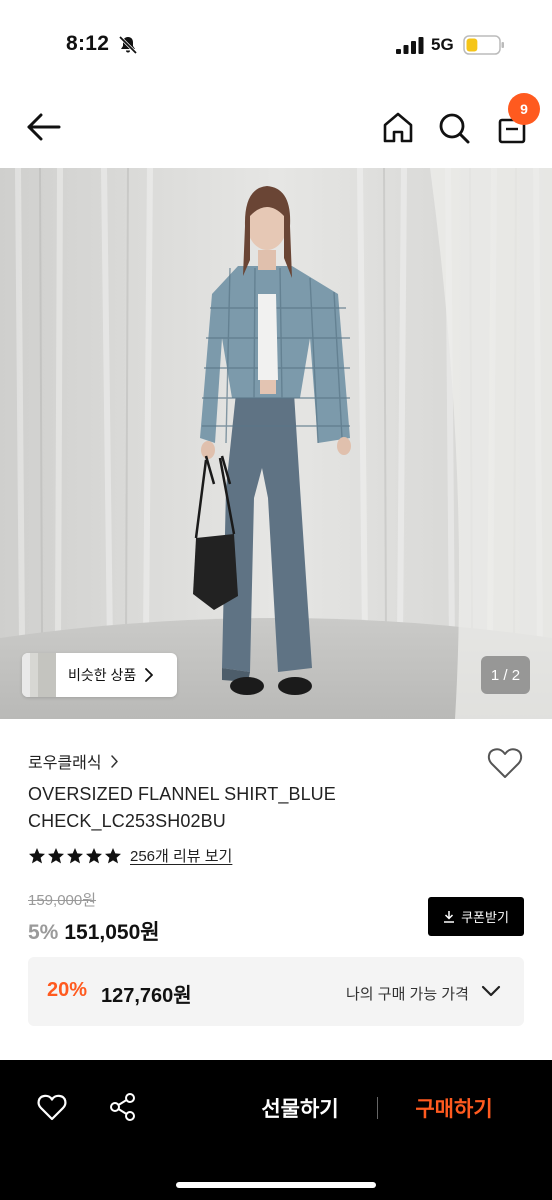  What do you see at coordinates (505, 675) in the screenshot?
I see `image-page-indicator: 1 / 2` at bounding box center [505, 675].